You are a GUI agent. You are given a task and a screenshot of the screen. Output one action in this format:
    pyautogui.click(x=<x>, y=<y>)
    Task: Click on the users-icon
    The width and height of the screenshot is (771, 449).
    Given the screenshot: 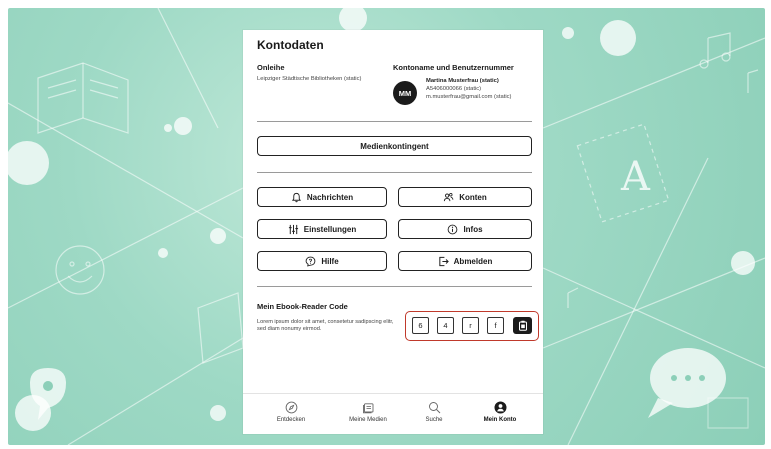 What is the action you would take?
    pyautogui.click(x=448, y=197)
    